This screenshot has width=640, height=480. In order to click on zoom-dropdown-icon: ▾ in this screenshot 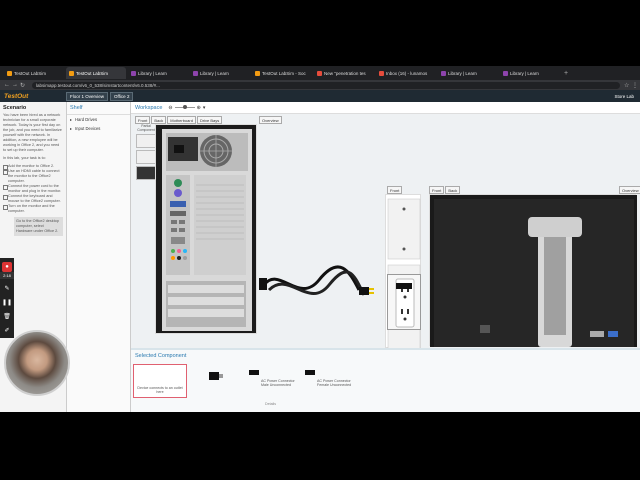, I will do `click(204, 108)`.